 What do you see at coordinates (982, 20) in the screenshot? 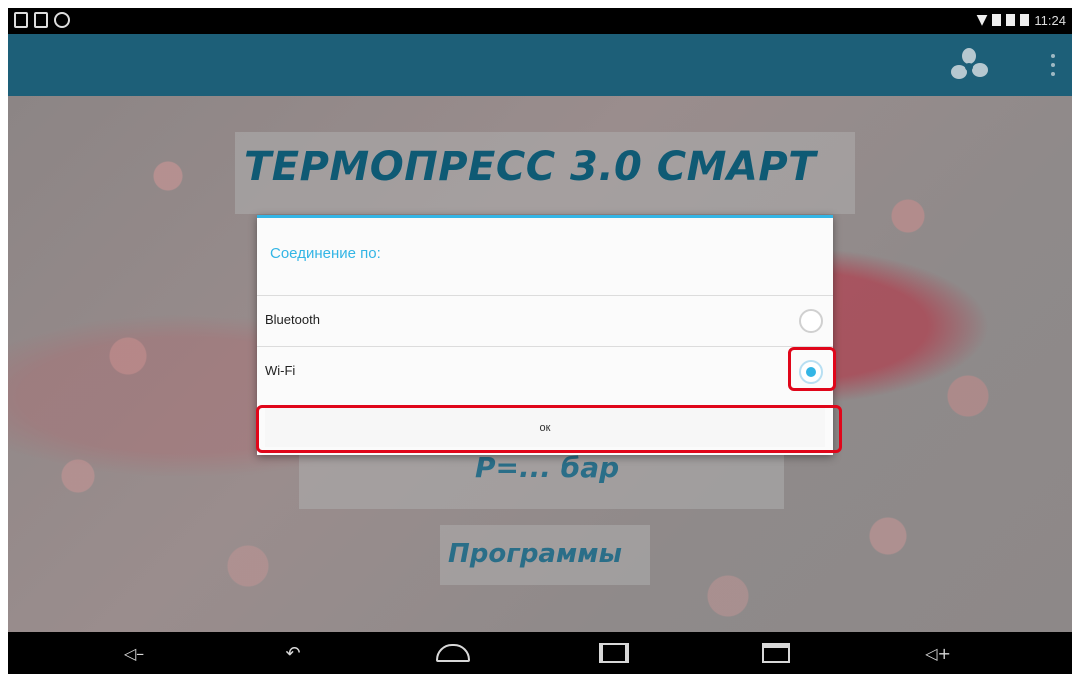
I see `wifi-signal-icon: ▼` at bounding box center [982, 20].